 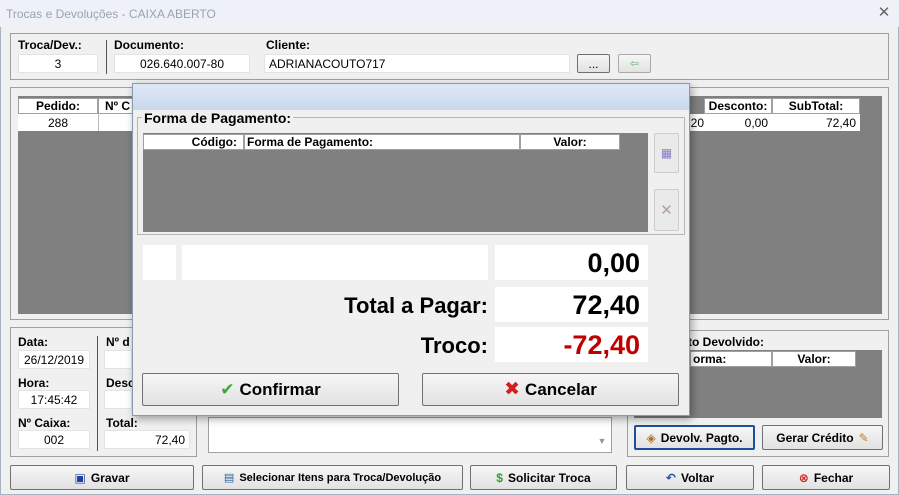 What do you see at coordinates (218, 118) in the screenshot?
I see `forma-group-title: Forma de Pagamento:` at bounding box center [218, 118].